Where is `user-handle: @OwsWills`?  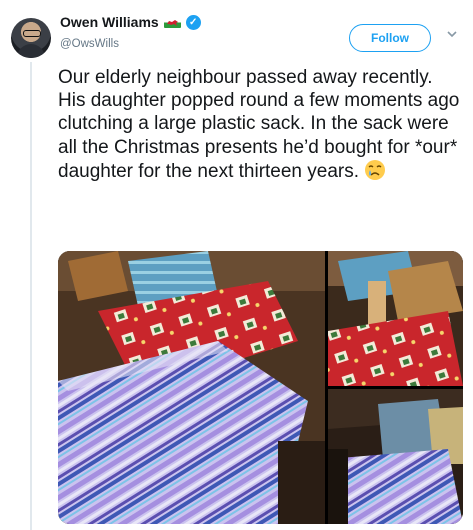 user-handle: @OwsWills is located at coordinates (89, 44).